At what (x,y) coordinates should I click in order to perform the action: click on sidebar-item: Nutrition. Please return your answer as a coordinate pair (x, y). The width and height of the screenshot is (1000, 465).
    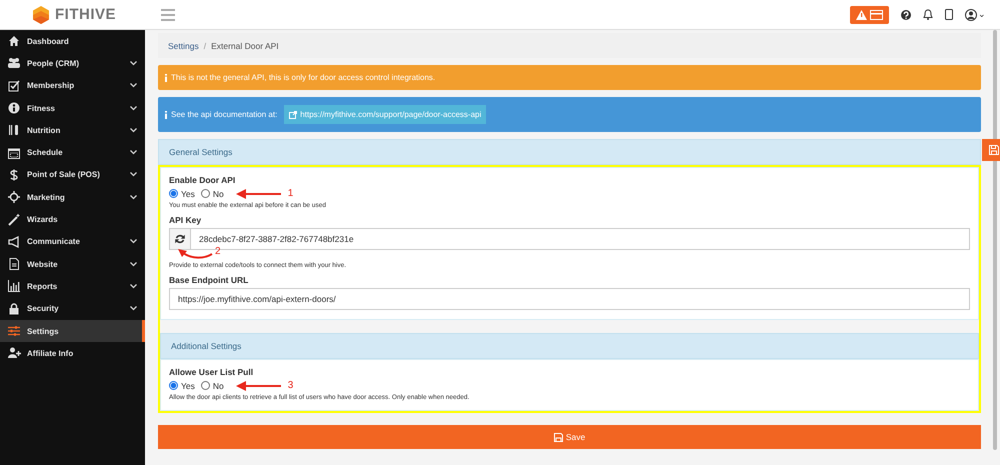
    Looking at the image, I should click on (72, 130).